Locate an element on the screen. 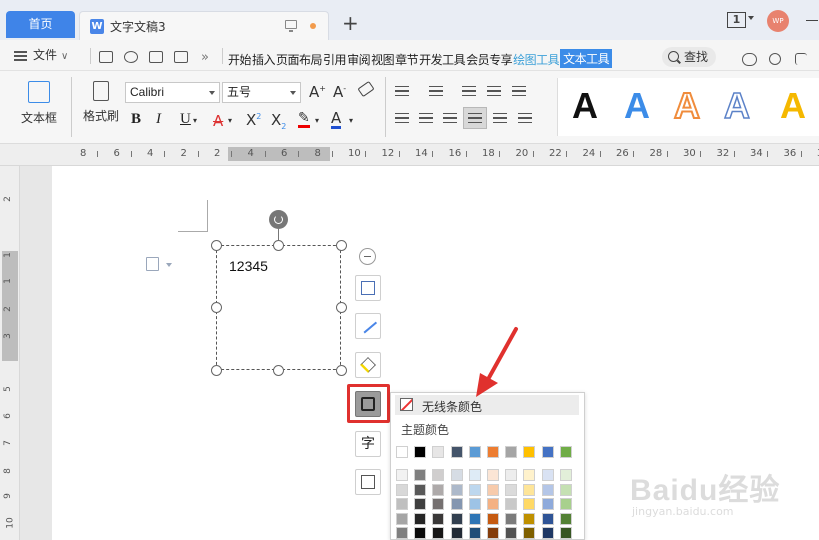 The height and width of the screenshot is (540, 819). align-right-icon is located at coordinates (450, 118).